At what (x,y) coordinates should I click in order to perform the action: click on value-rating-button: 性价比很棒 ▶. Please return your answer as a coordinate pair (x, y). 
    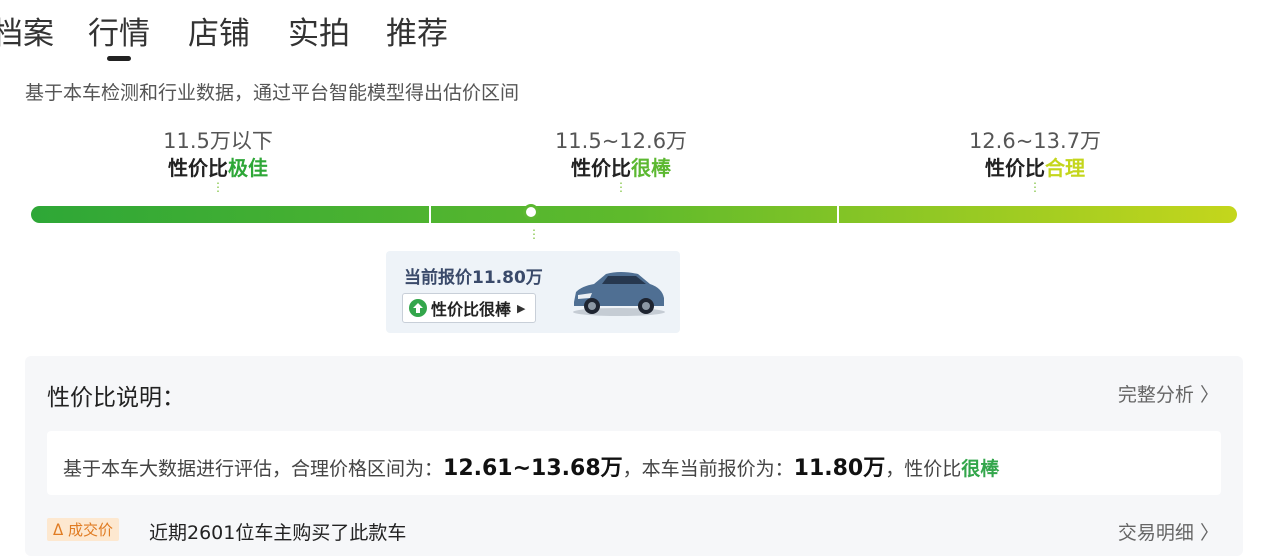
    Looking at the image, I should click on (469, 308).